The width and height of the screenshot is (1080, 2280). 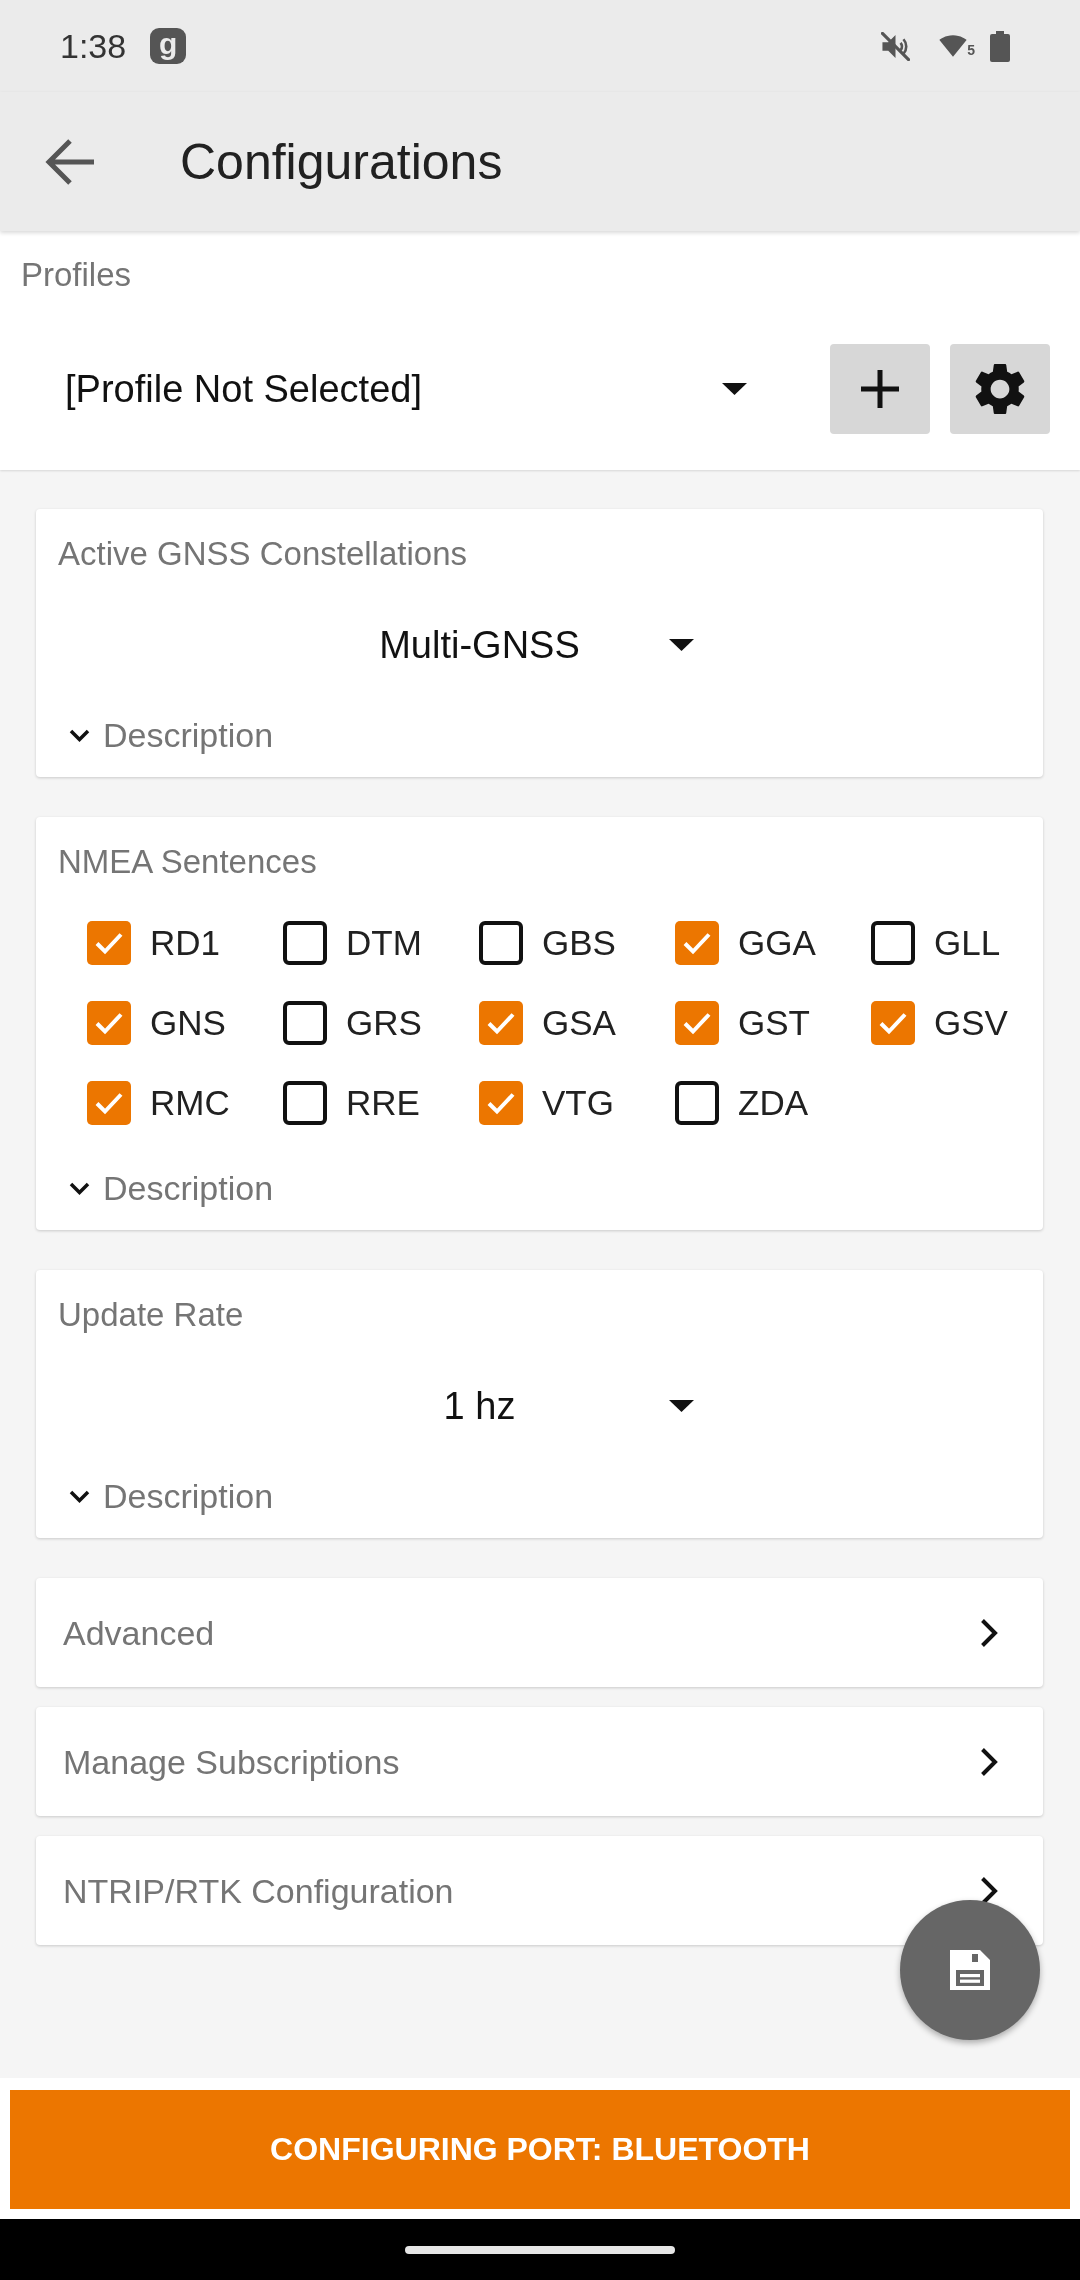 What do you see at coordinates (896, 46) in the screenshot?
I see `mute-icon` at bounding box center [896, 46].